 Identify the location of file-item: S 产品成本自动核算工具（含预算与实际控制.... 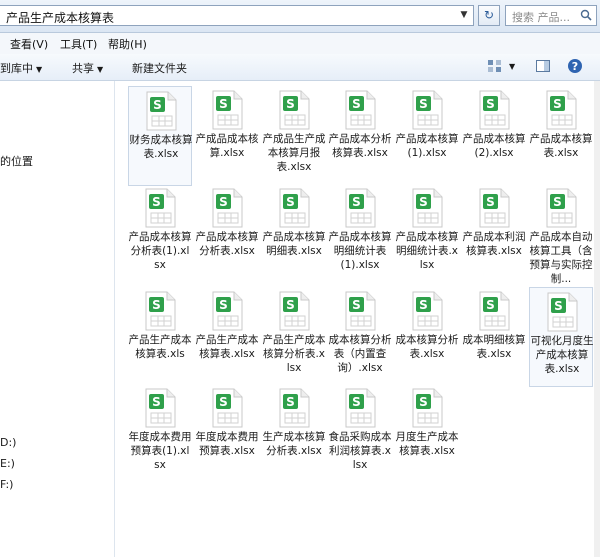
(561, 234).